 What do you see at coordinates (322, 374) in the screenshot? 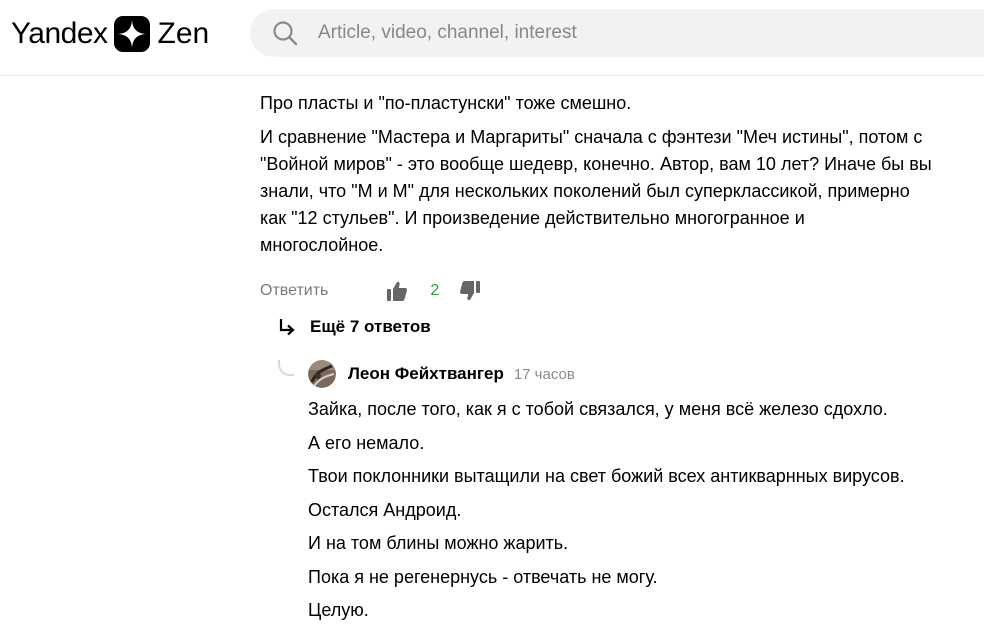
I see `avatar` at bounding box center [322, 374].